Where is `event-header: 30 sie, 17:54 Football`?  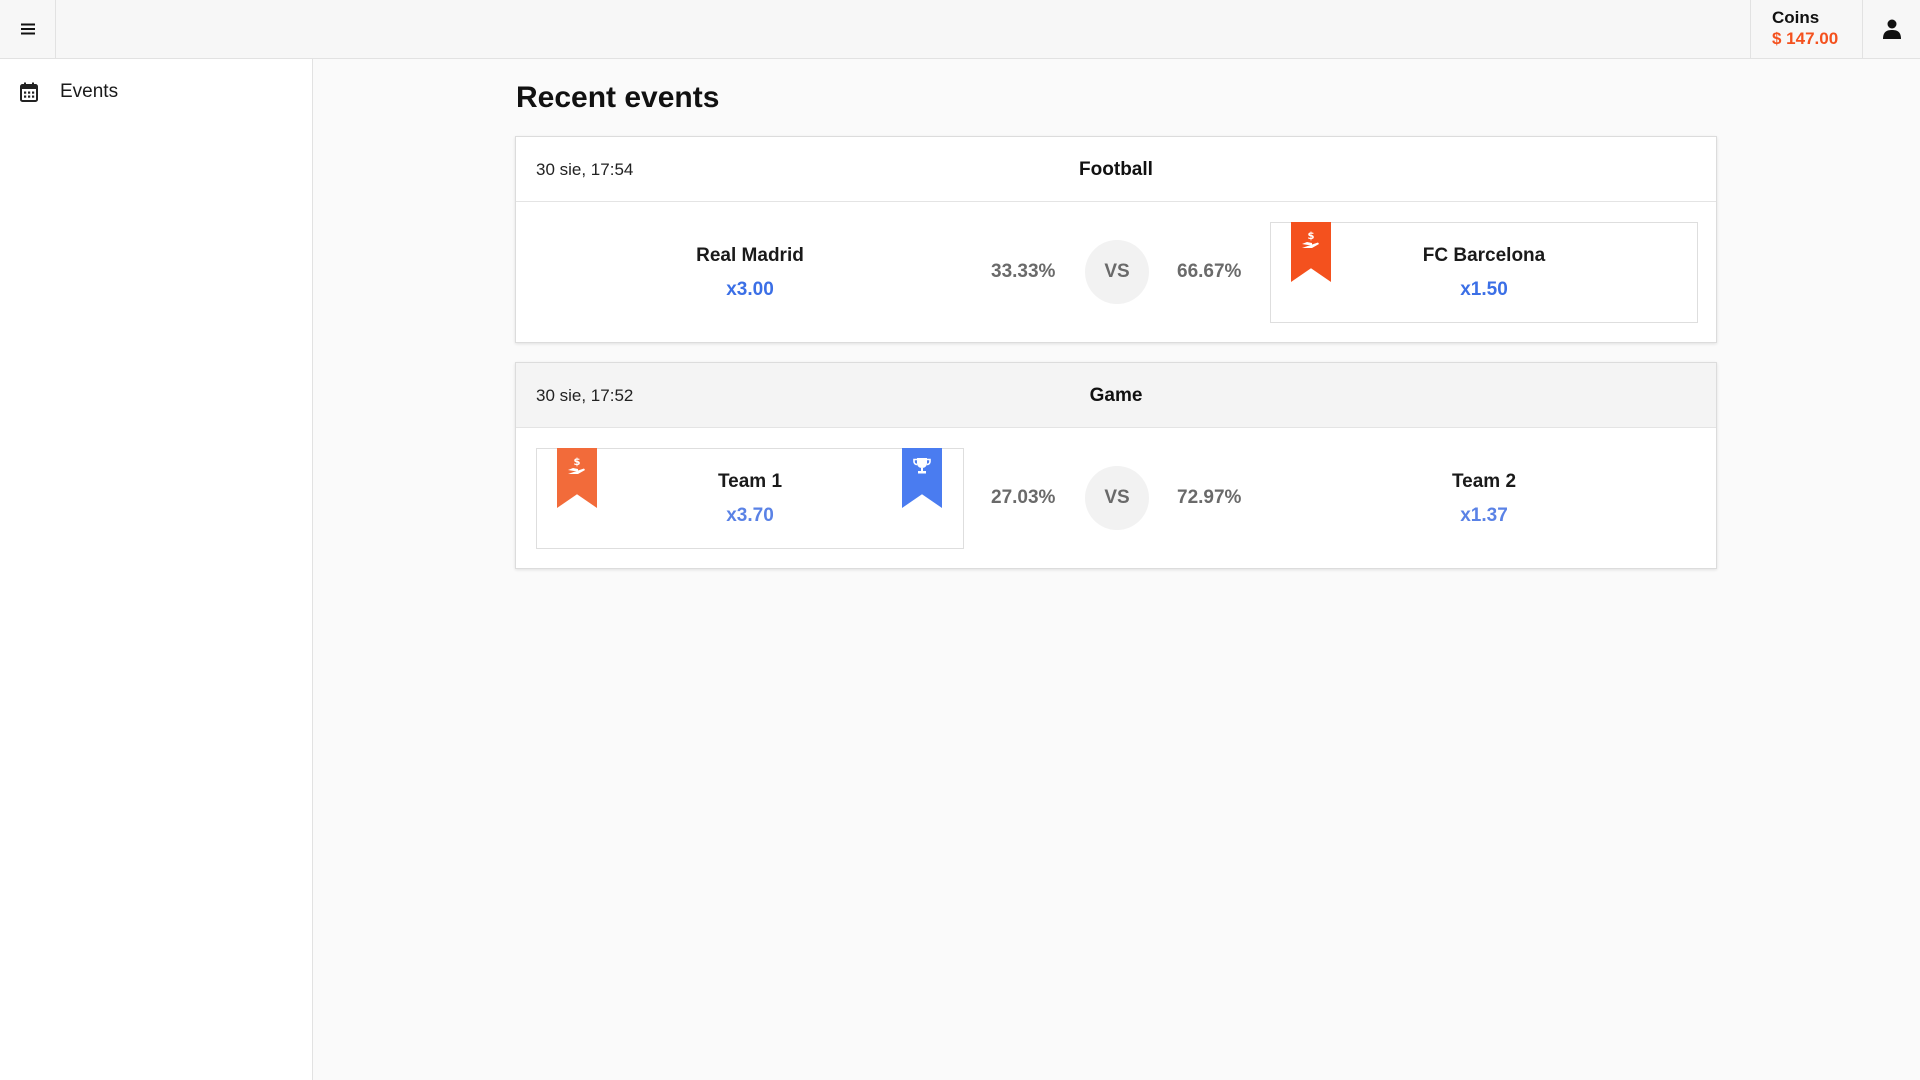
event-header: 30 sie, 17:54 Football is located at coordinates (1116, 169).